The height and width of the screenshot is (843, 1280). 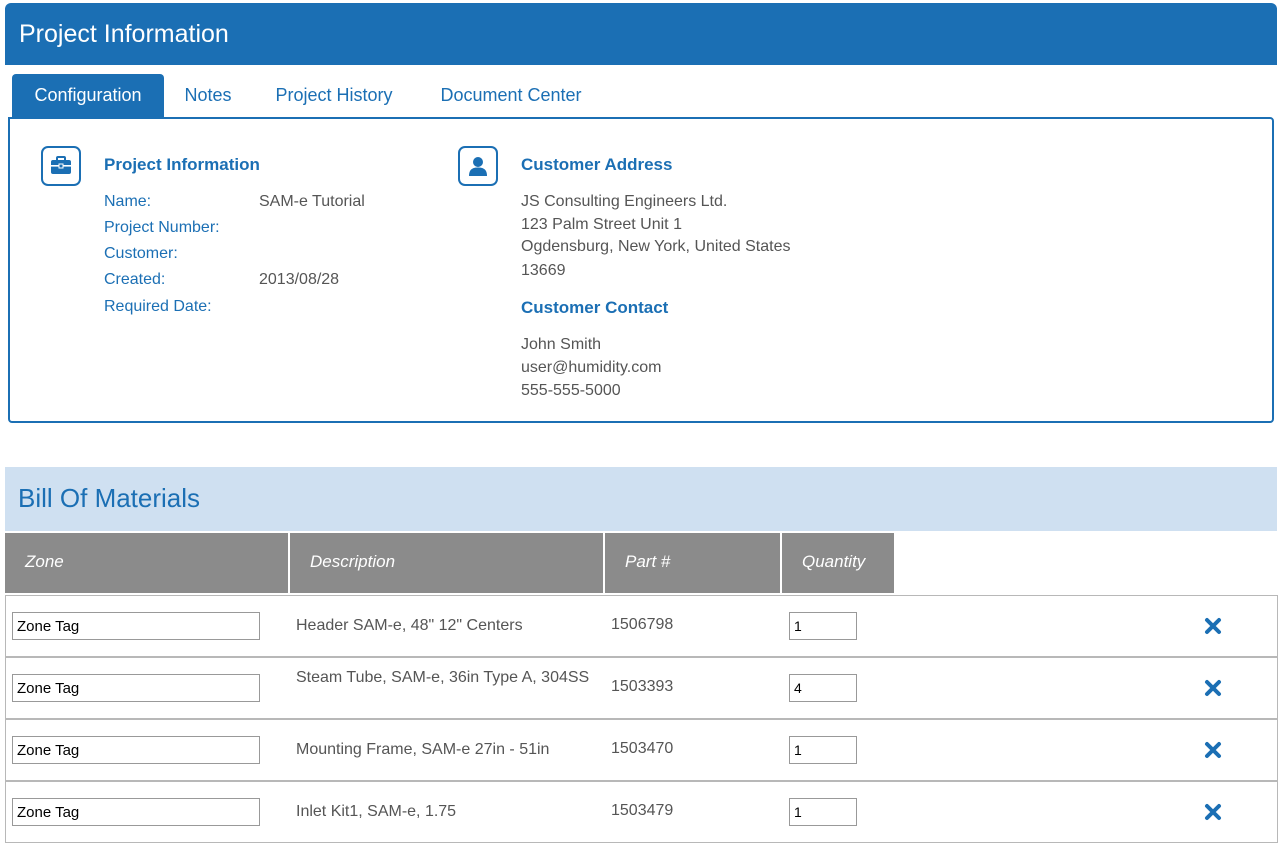 I want to click on contact-email: user@humidity.com, so click(x=591, y=367).